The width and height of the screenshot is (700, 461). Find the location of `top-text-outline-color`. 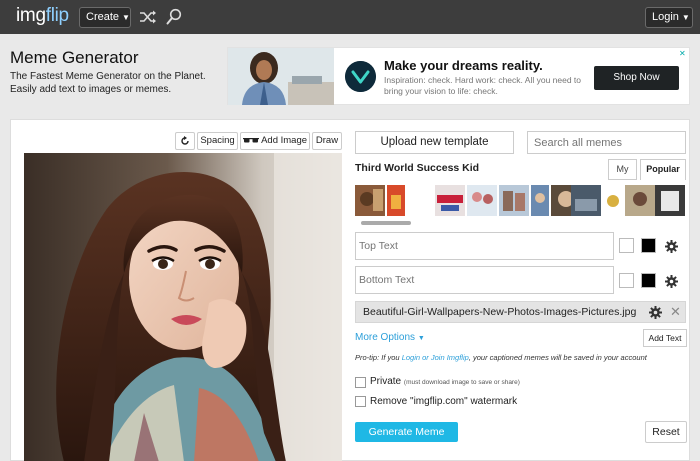

top-text-outline-color is located at coordinates (626, 245).